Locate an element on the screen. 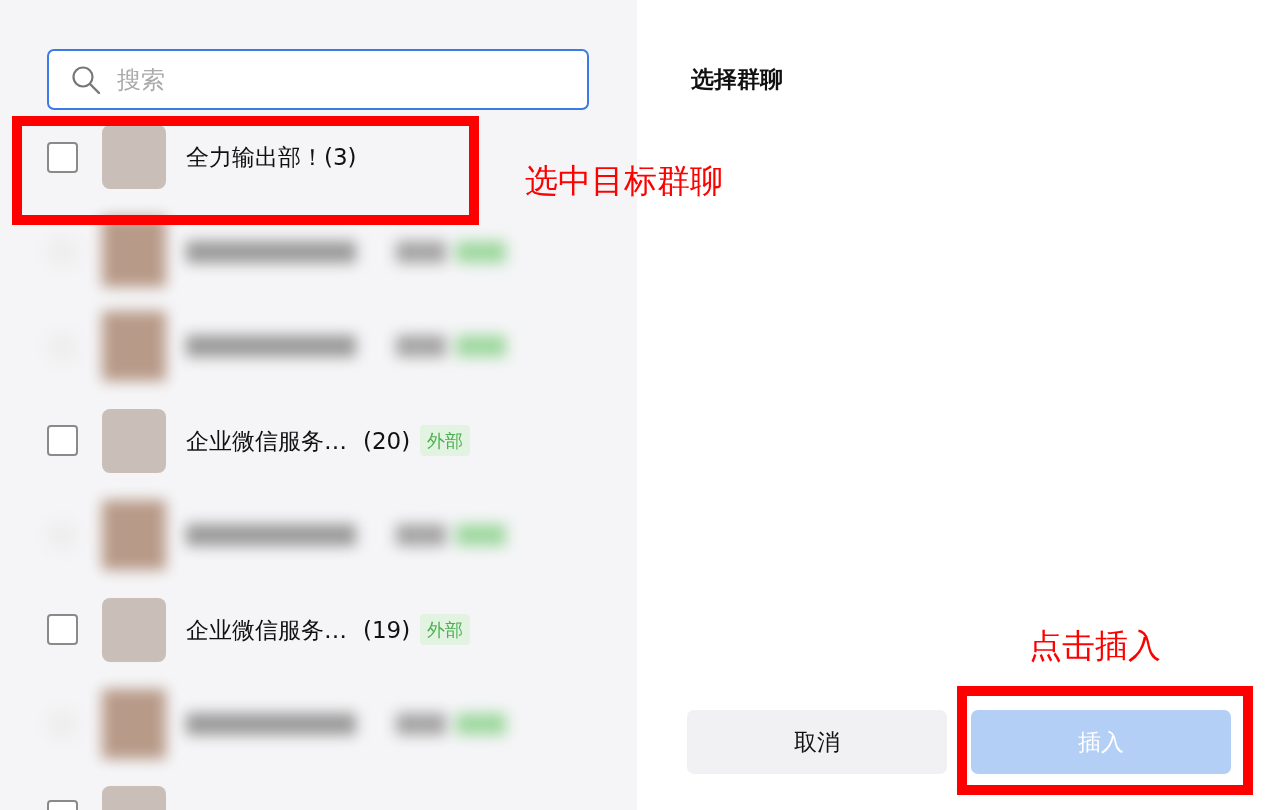 This screenshot has width=1278, height=810. annotation-text: 选中目标群聊 is located at coordinates (624, 181).